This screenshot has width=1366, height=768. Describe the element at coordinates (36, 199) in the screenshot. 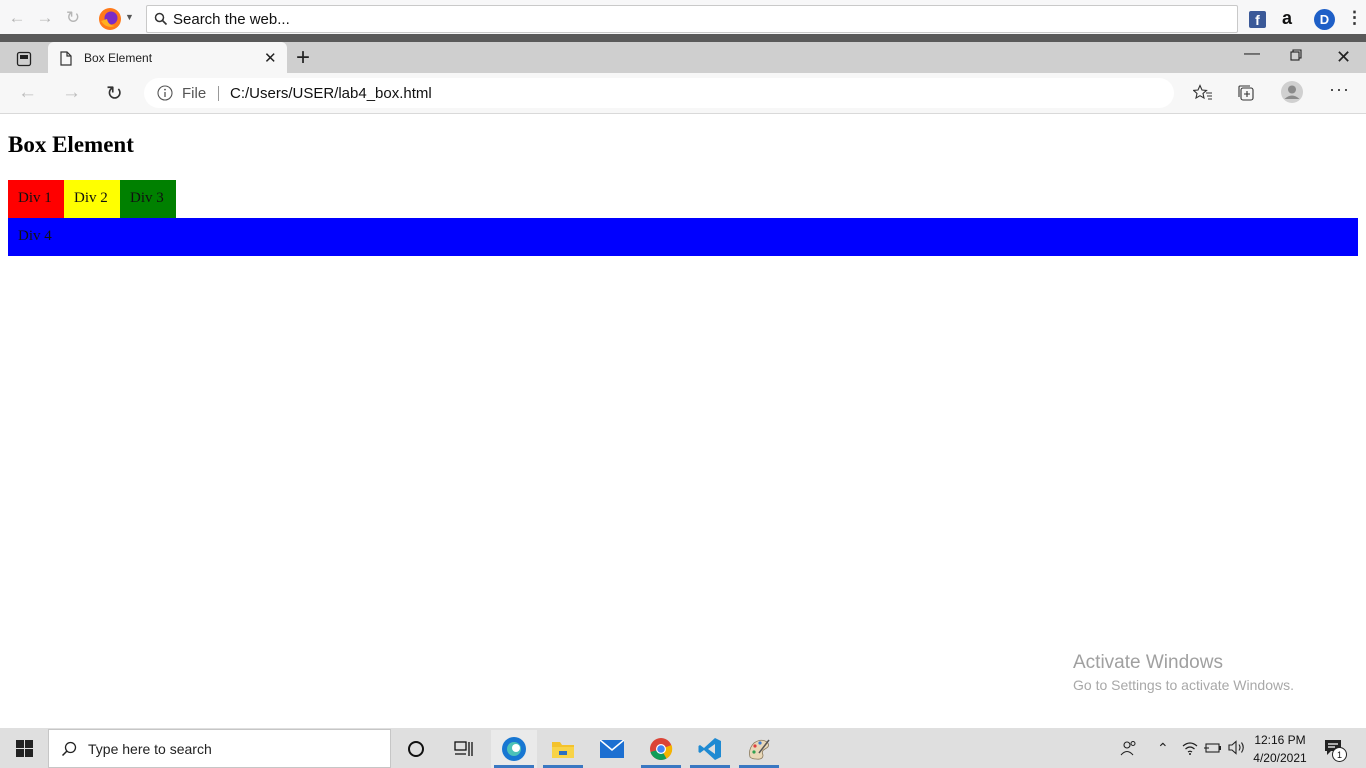

I see `div-box-1: Div 1` at that location.